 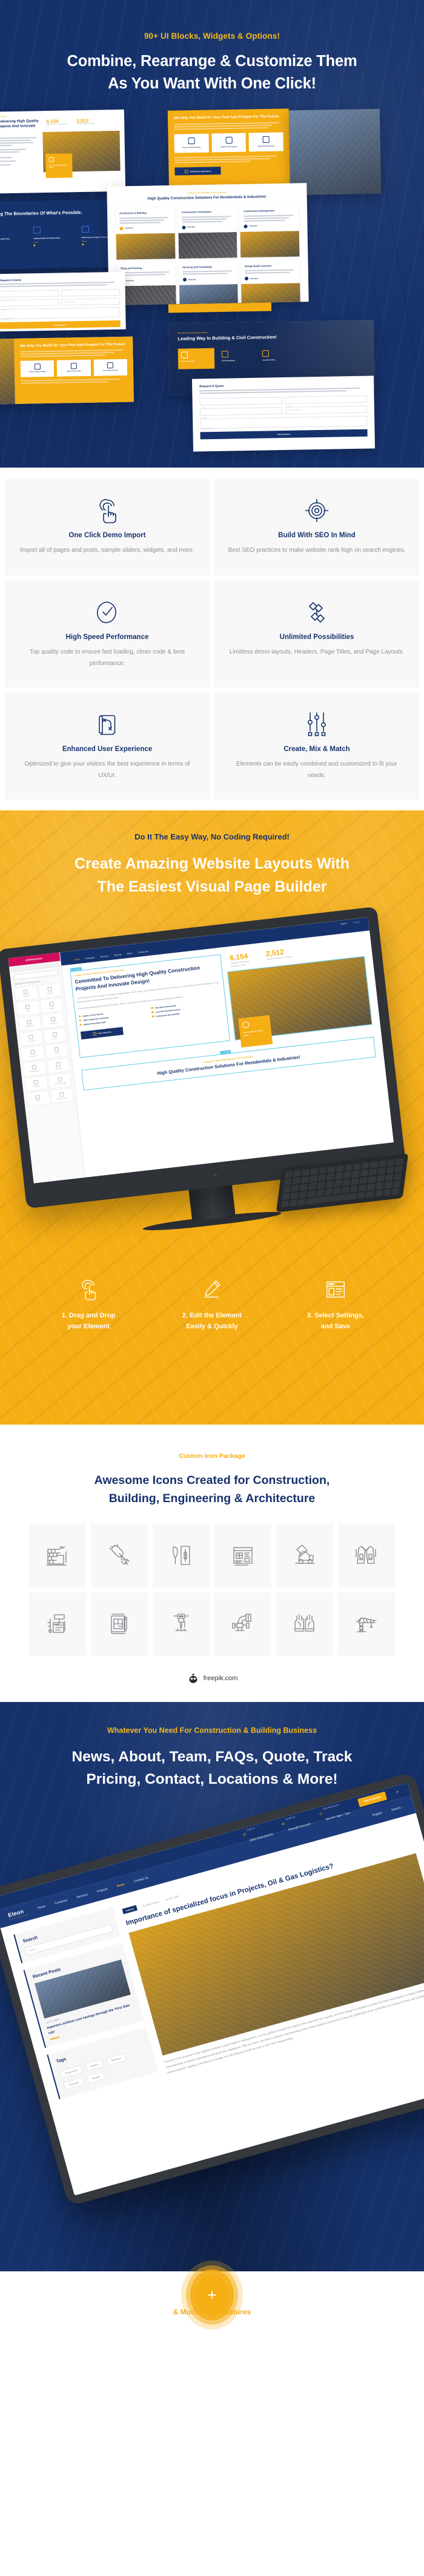 What do you see at coordinates (212, 1480) in the screenshot?
I see `icons-title-line-1: Awesome Icons Created for Construction,` at bounding box center [212, 1480].